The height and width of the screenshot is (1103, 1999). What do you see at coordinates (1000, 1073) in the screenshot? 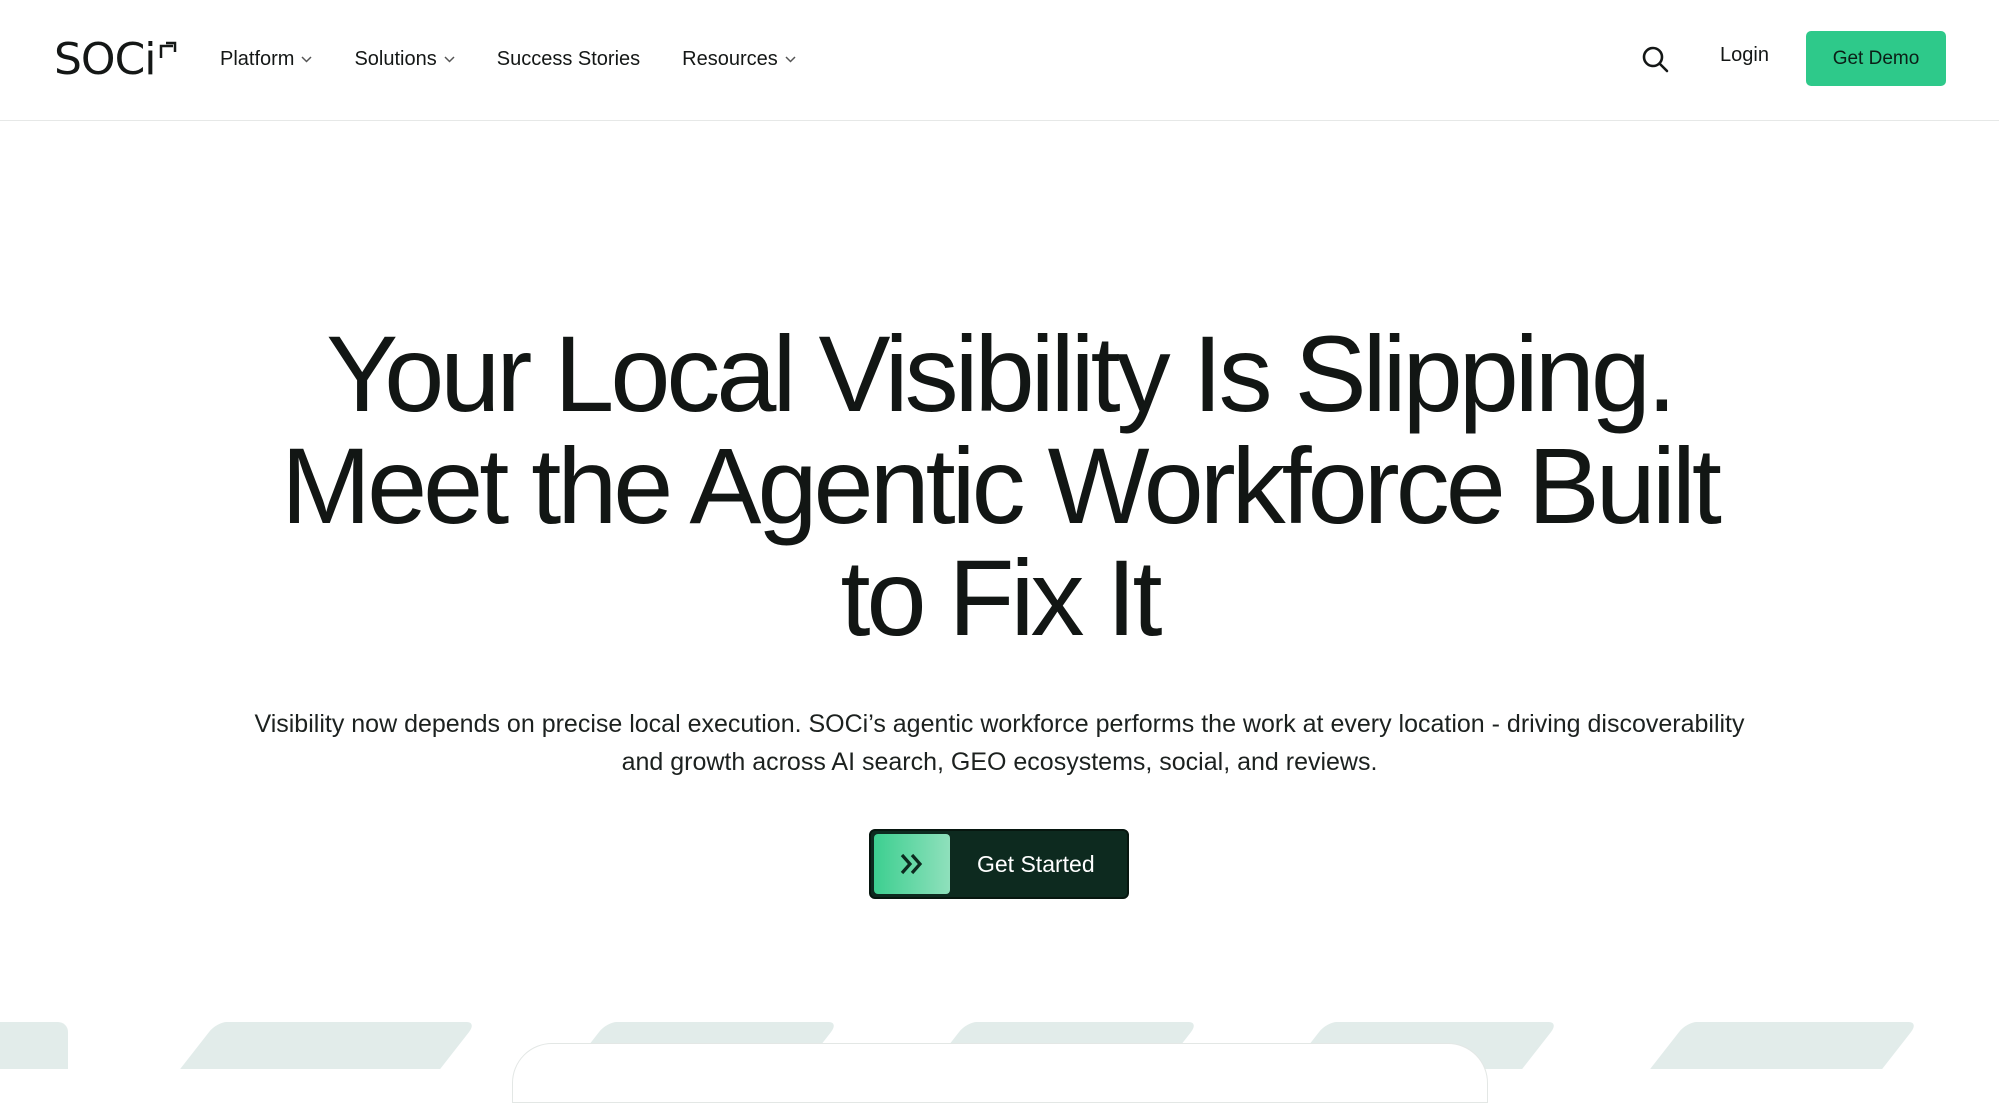
I see `preview-card` at bounding box center [1000, 1073].